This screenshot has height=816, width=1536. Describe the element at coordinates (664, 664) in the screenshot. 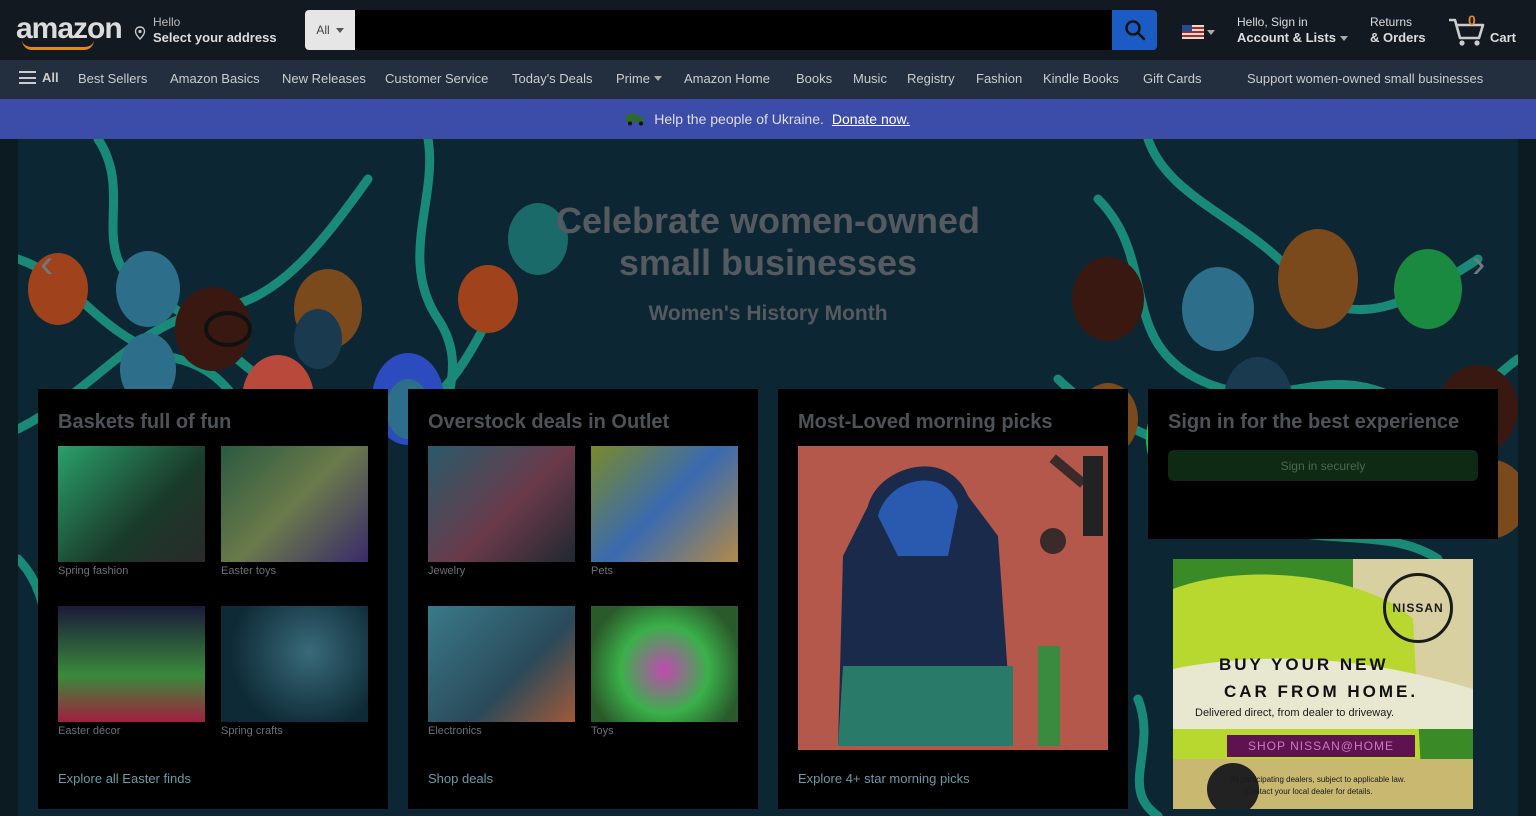

I see `tile-toys` at that location.